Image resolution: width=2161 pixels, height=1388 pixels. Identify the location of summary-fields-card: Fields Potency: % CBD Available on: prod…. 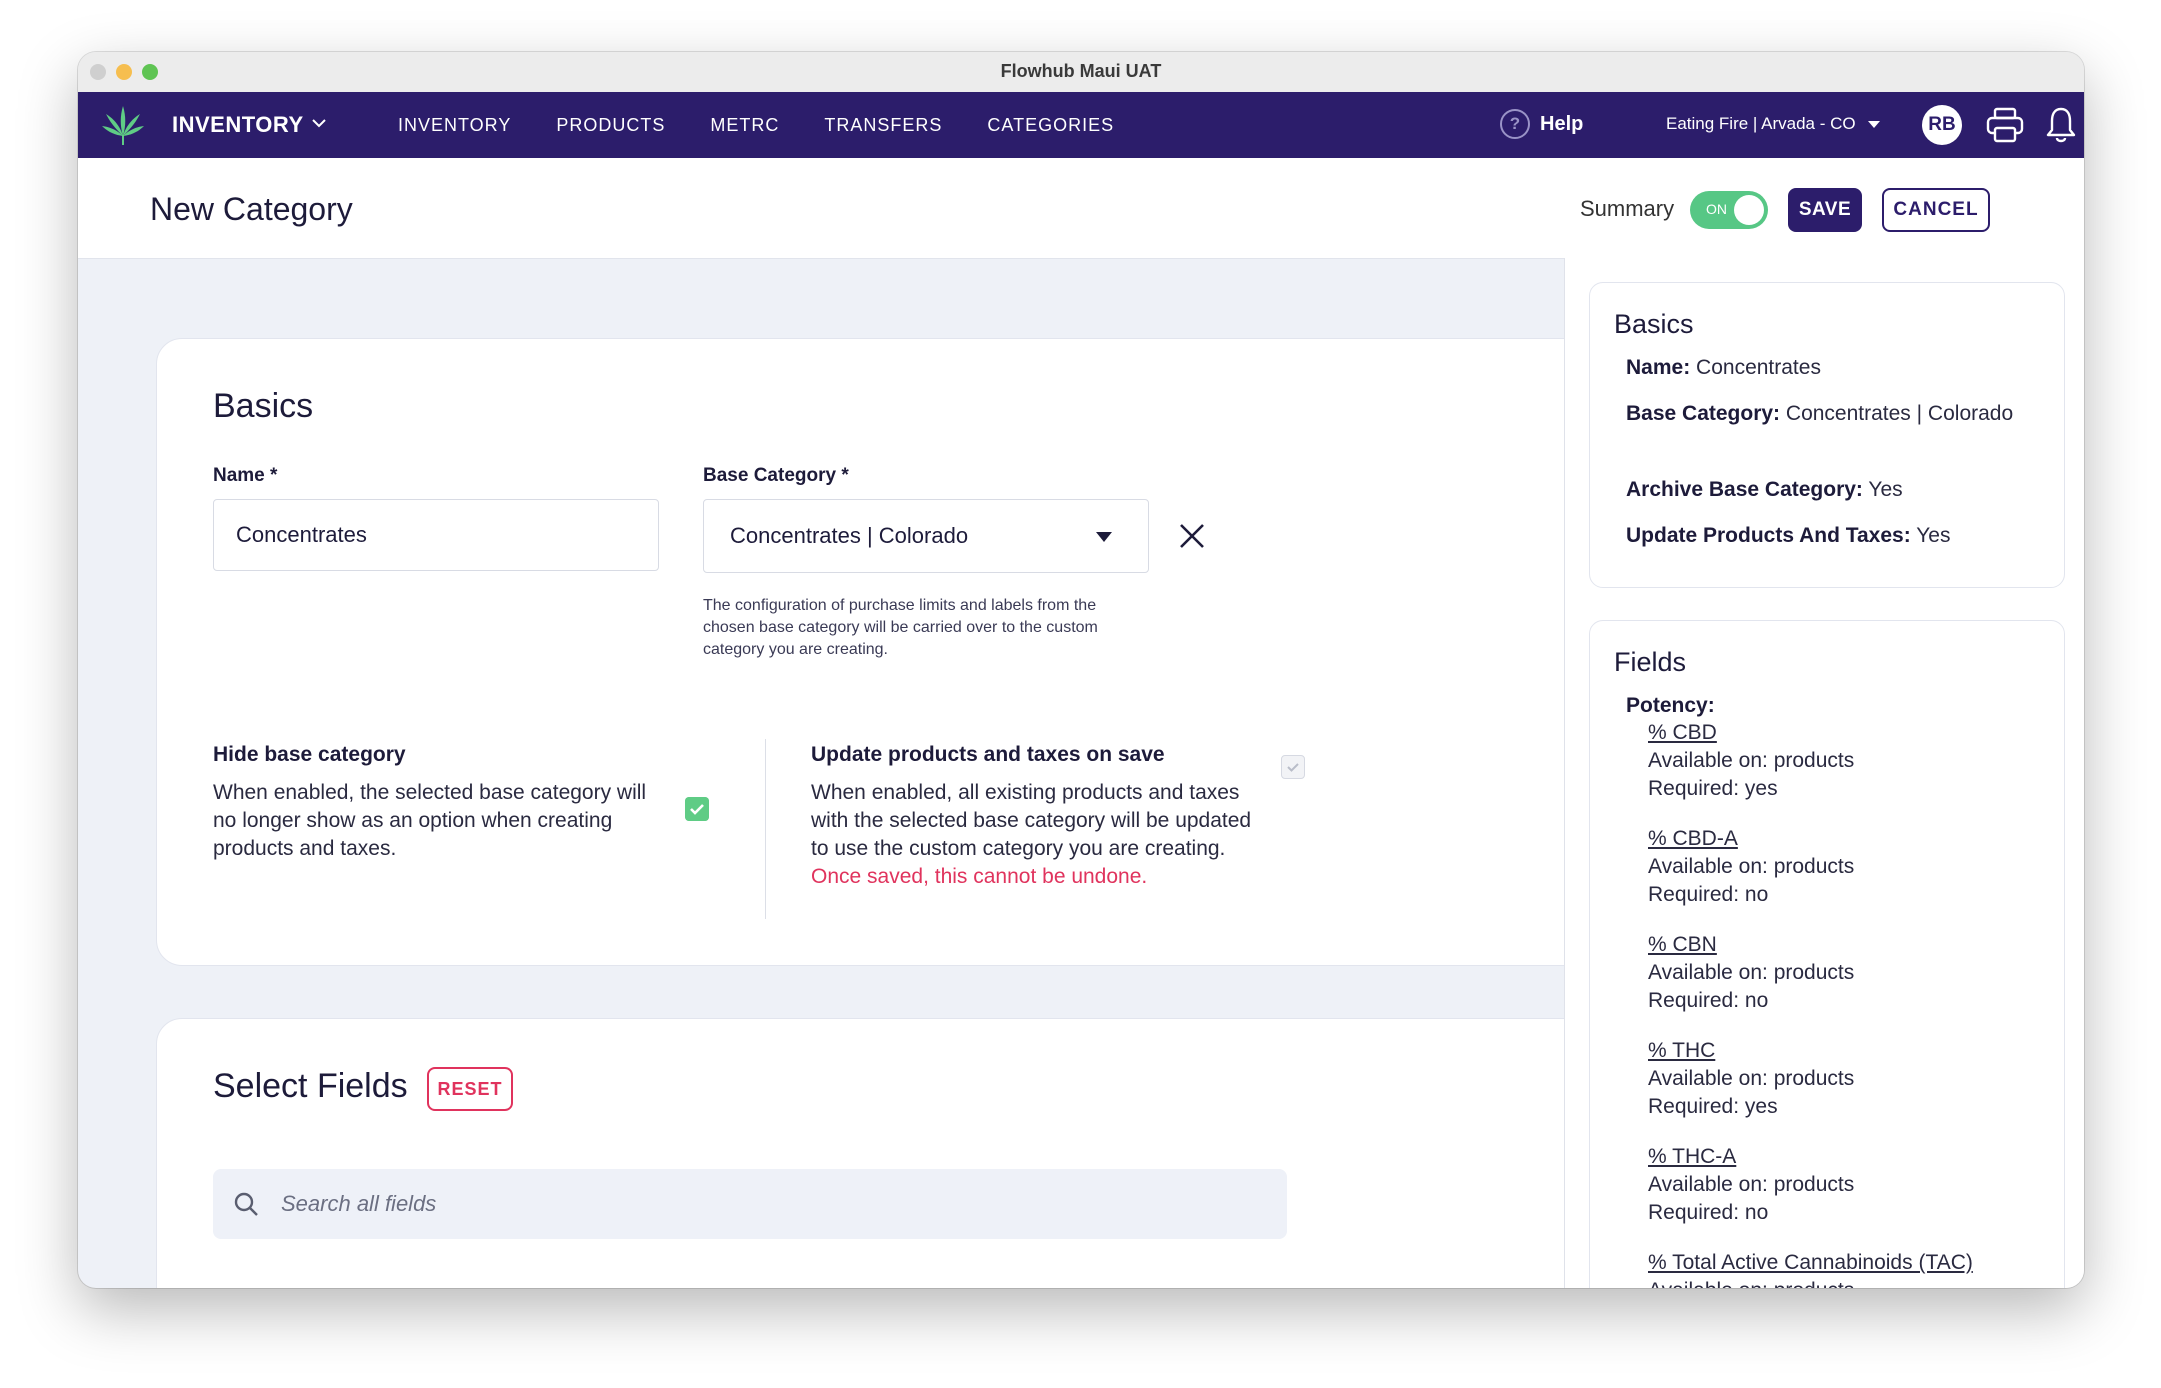
(1827, 954).